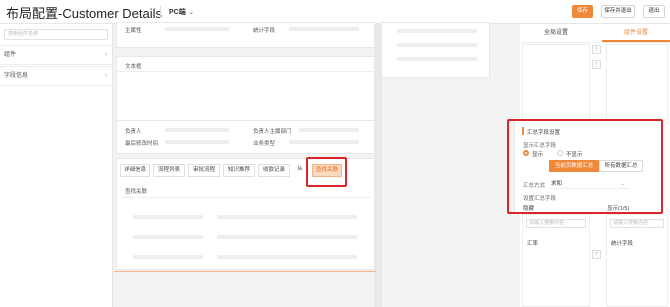 The width and height of the screenshot is (670, 307). Describe the element at coordinates (246, 35) in the screenshot. I see `field-card: 主属性 统计字段` at that location.